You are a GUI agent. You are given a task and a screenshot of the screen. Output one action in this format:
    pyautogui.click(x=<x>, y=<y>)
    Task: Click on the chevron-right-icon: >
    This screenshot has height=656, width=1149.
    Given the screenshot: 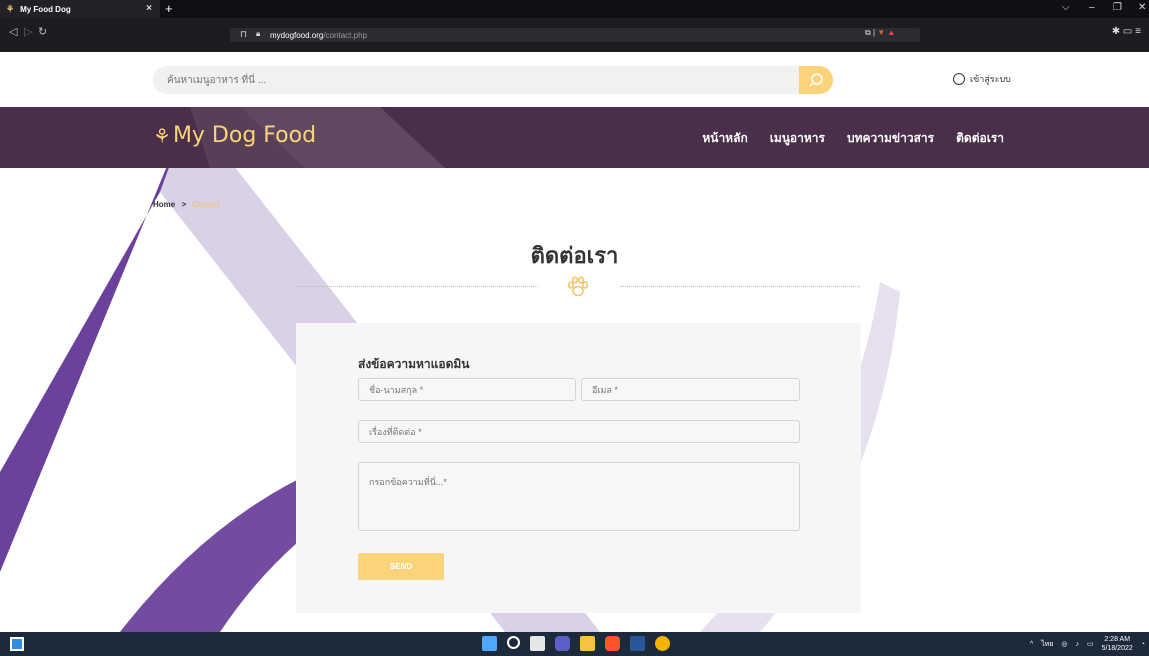 What is the action you would take?
    pyautogui.click(x=184, y=204)
    